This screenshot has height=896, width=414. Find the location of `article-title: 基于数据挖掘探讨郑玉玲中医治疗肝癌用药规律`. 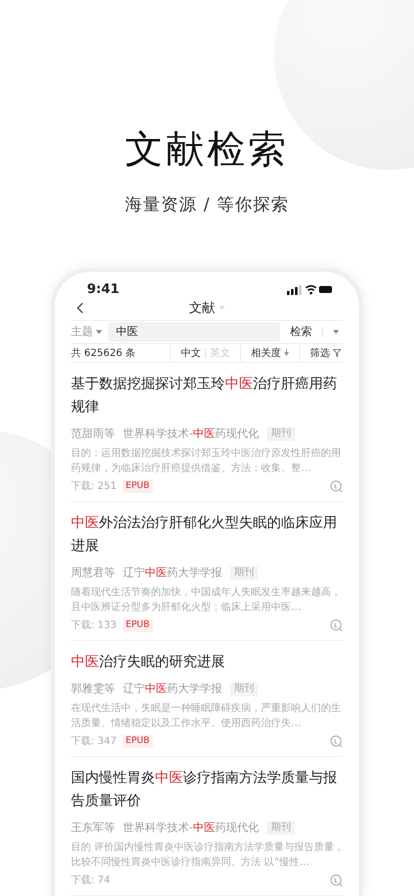

article-title: 基于数据挖掘探讨郑玉玲中医治疗肝癌用药规律 is located at coordinates (207, 396).